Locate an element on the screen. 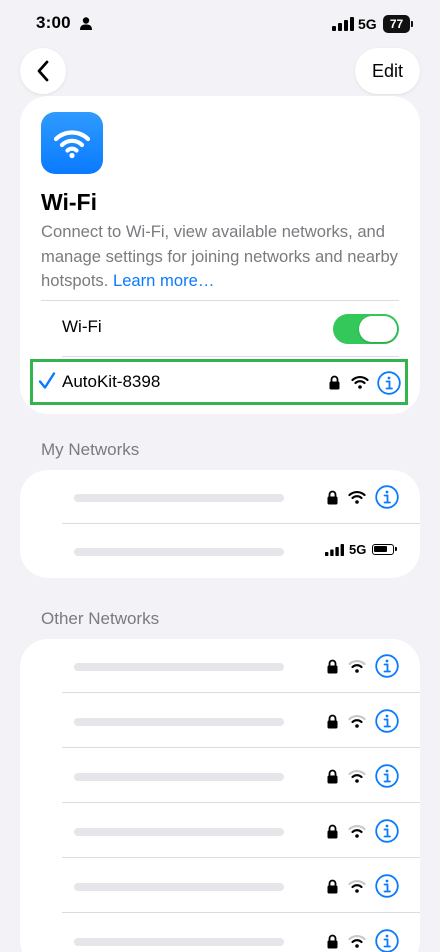 This screenshot has height=952, width=440. page-title: Wi-Fi is located at coordinates (69, 202).